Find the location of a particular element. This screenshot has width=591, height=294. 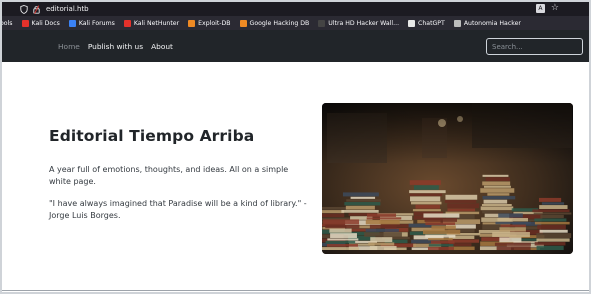

bookmark-item: ChatGPT is located at coordinates (426, 23).